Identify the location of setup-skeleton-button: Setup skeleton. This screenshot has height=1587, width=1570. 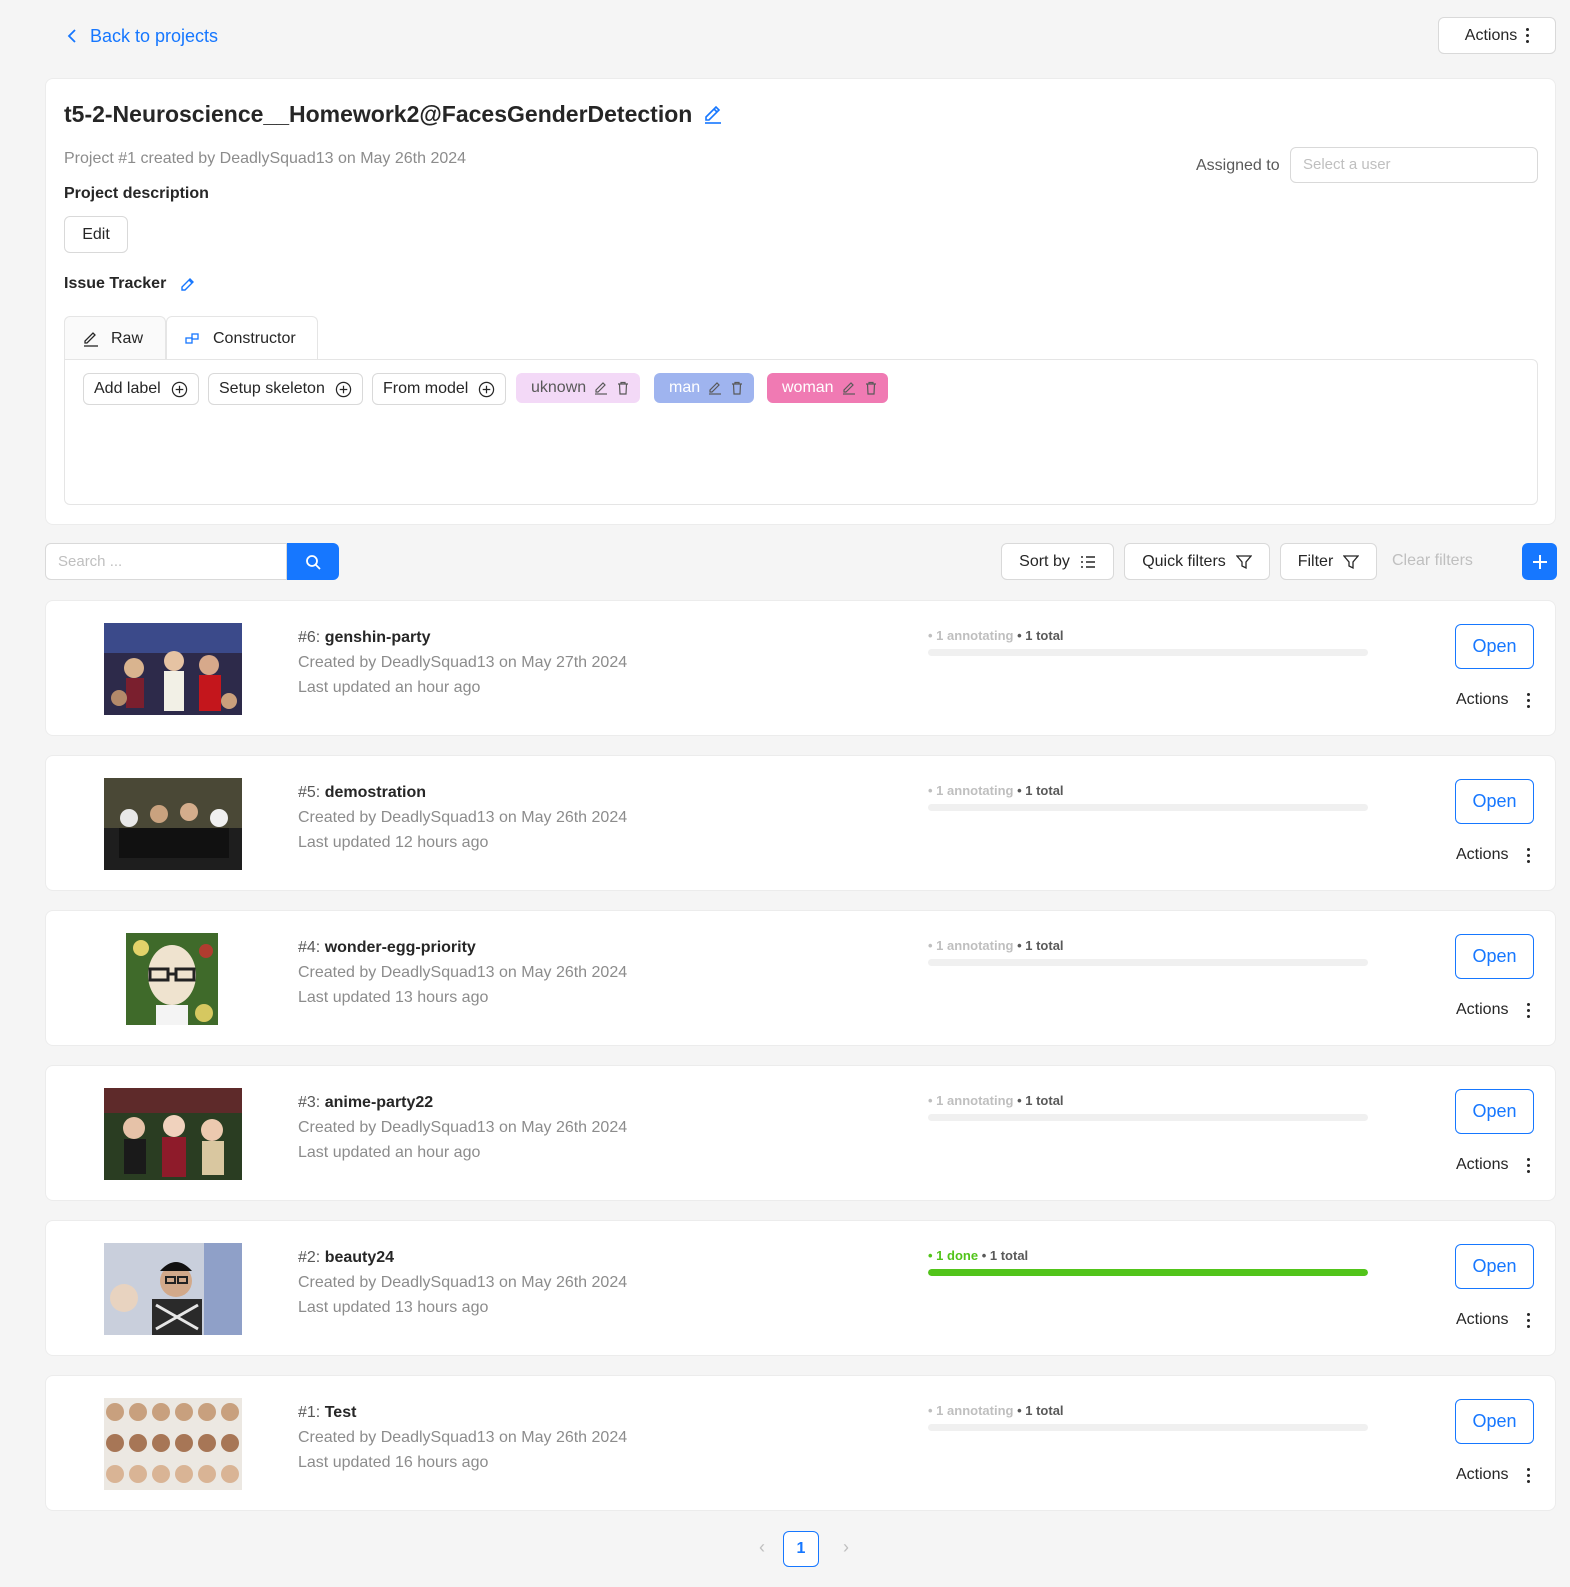
(285, 389).